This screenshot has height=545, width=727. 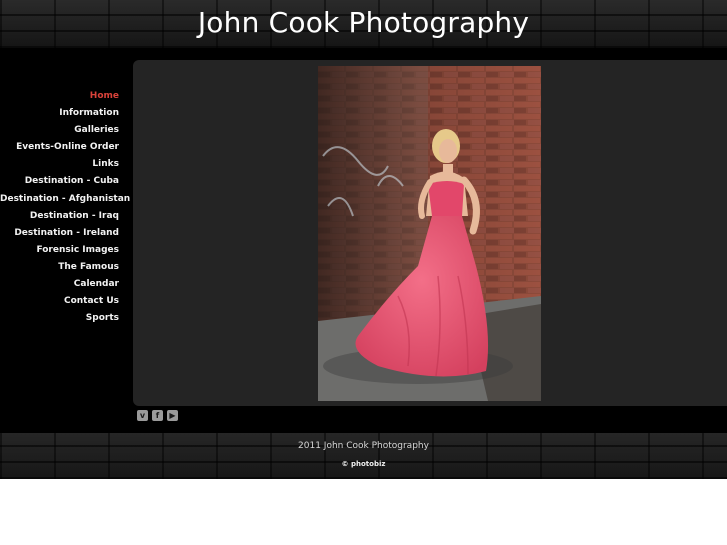 What do you see at coordinates (60, 164) in the screenshot?
I see `nav-item-links: Links` at bounding box center [60, 164].